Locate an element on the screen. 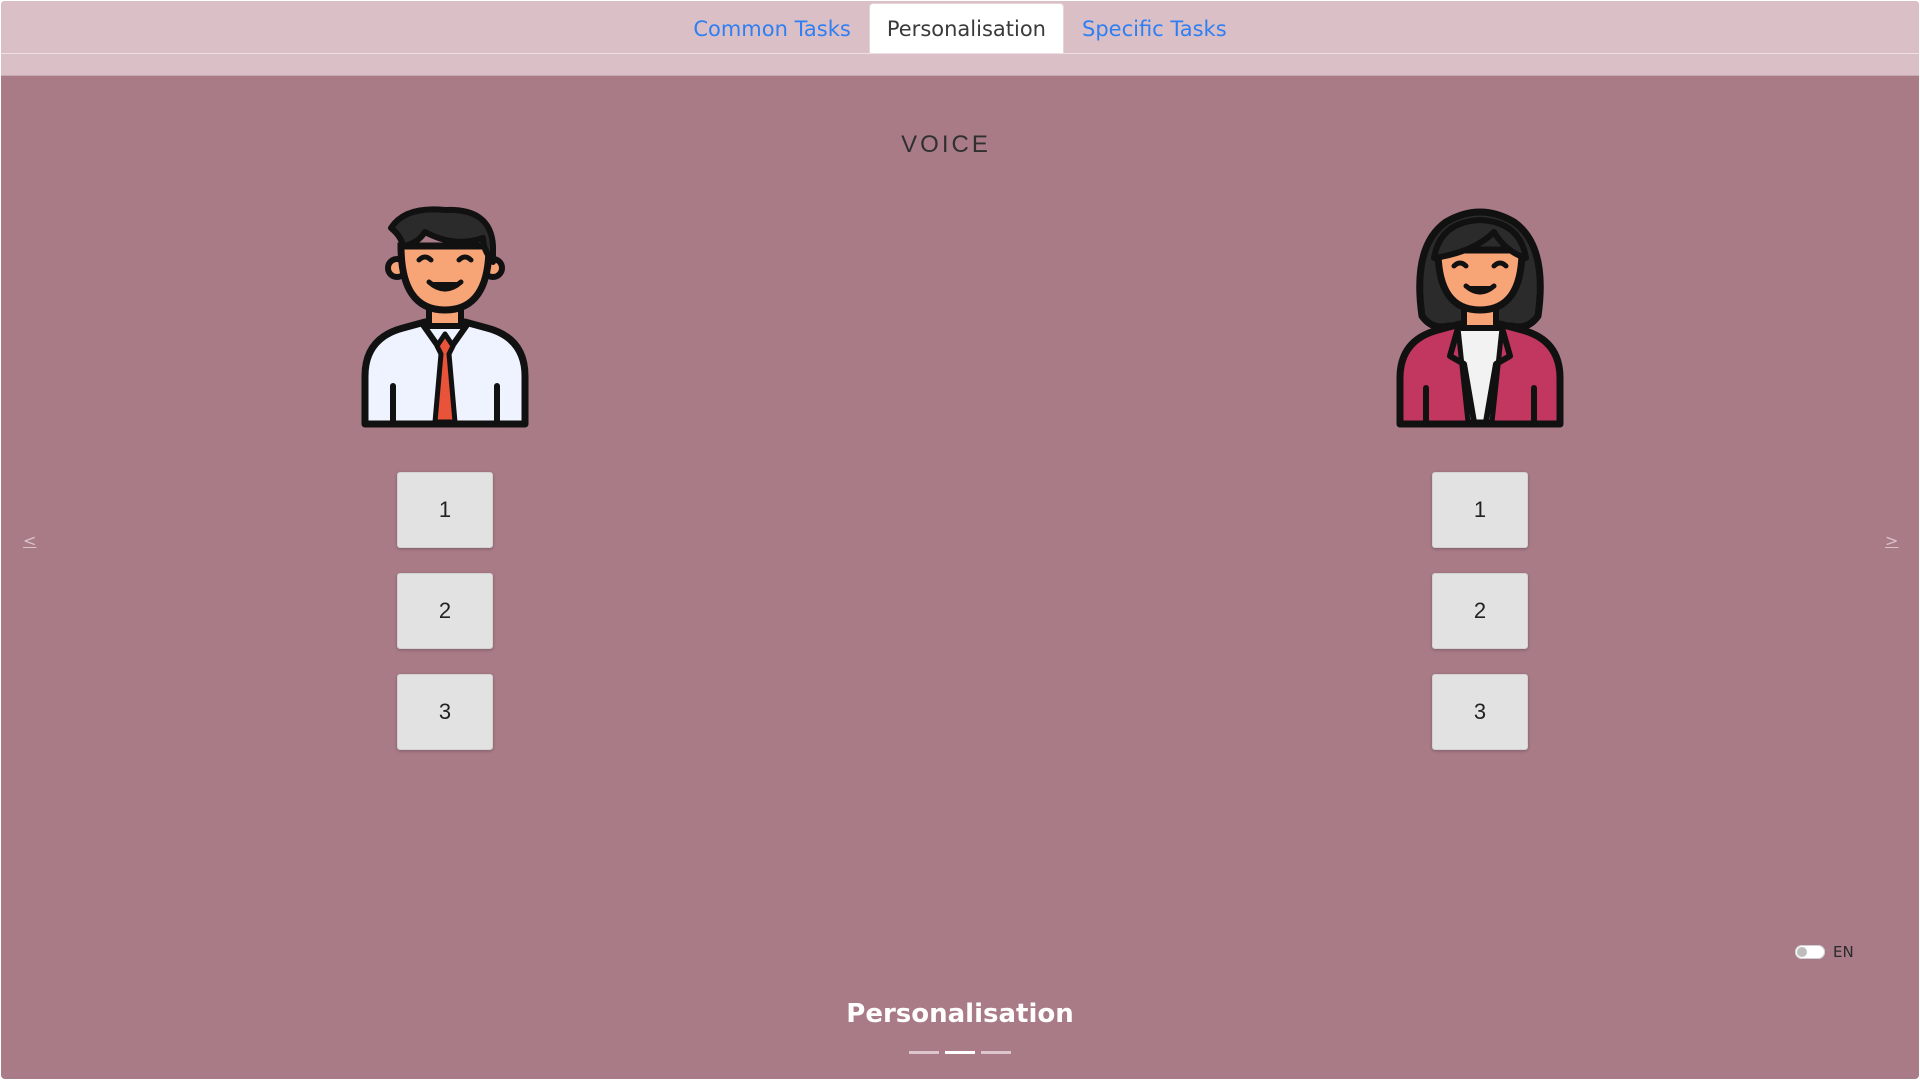 The image size is (1920, 1080). slide-indicators is located at coordinates (960, 1052).